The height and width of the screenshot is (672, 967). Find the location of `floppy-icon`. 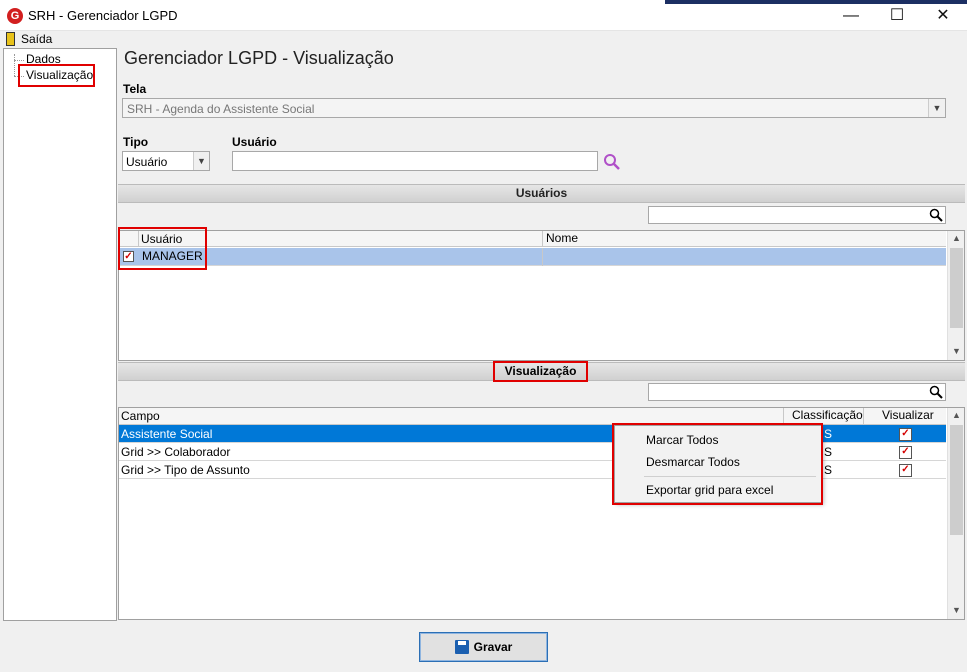

floppy-icon is located at coordinates (461, 647).